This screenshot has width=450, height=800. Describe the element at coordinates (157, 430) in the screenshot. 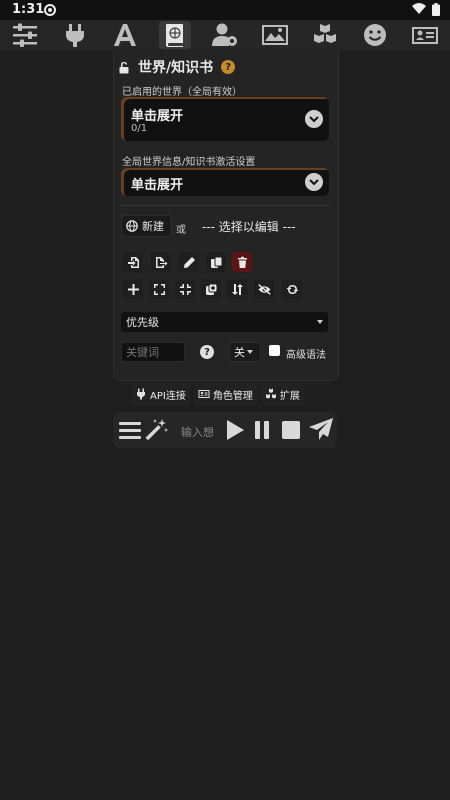

I see `magic-wand-icon` at that location.